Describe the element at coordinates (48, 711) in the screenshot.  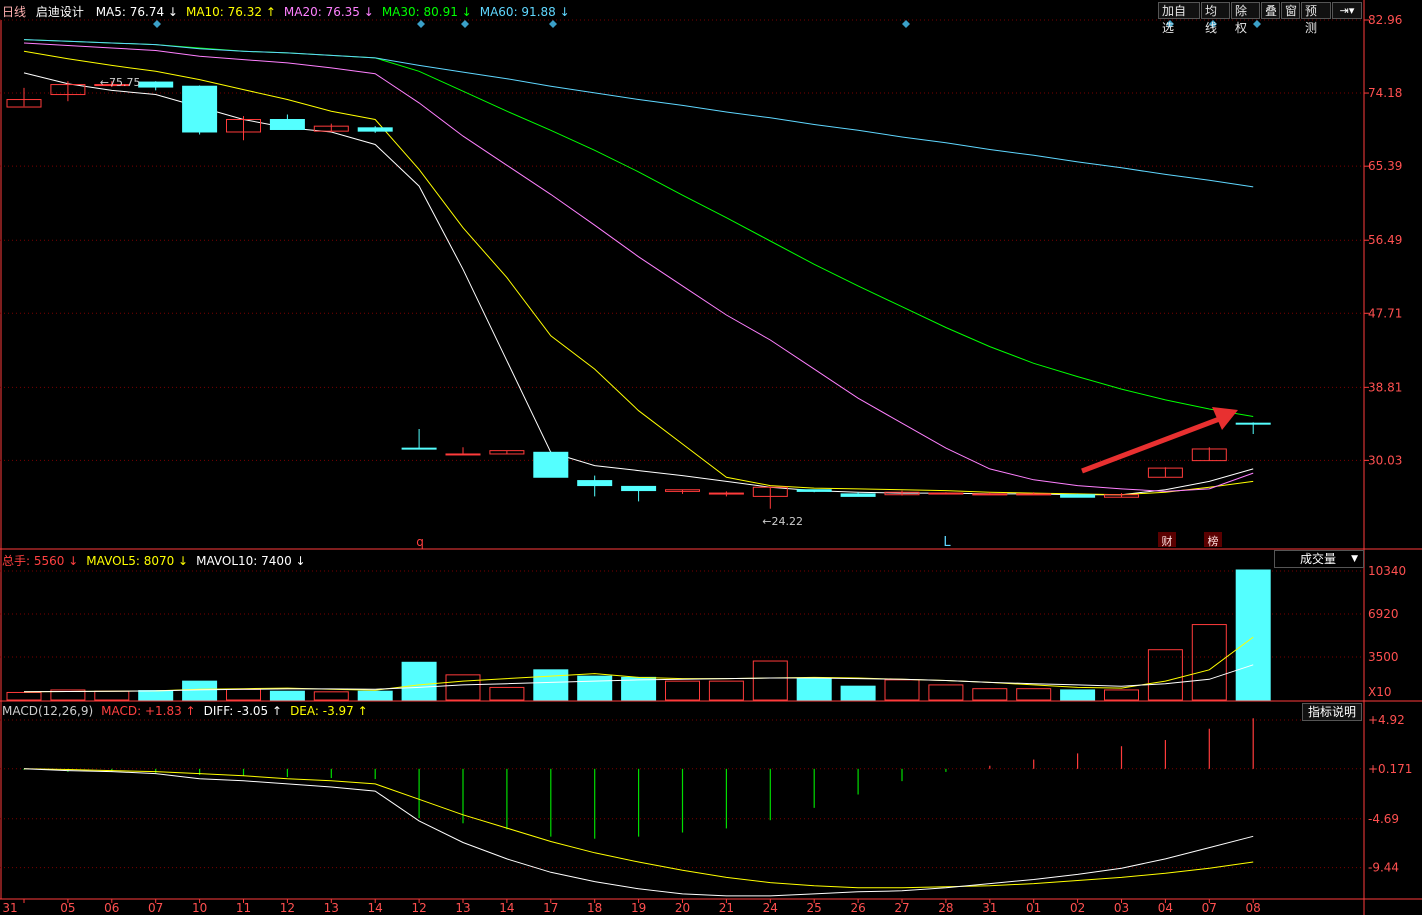
I see `legend-item: MACD(12,26,9)` at that location.